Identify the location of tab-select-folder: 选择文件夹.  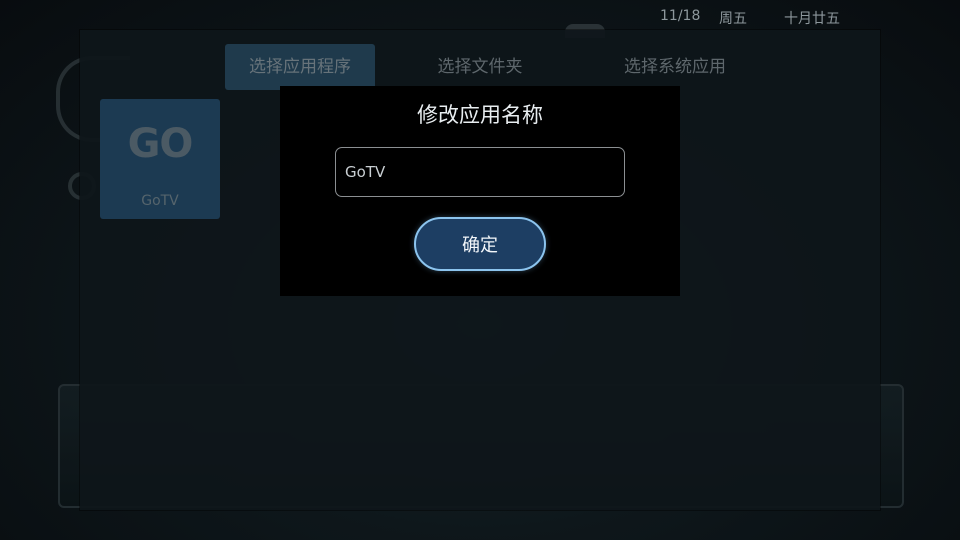
(480, 67).